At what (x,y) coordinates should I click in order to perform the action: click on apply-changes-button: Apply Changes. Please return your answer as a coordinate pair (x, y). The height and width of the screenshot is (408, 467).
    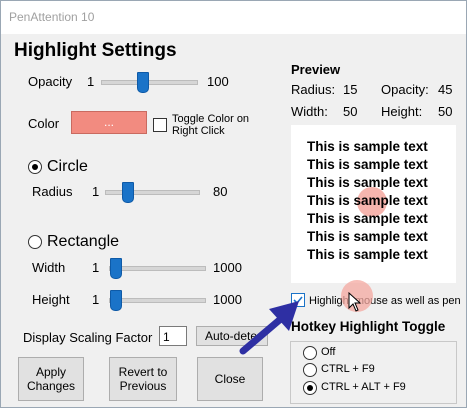
    Looking at the image, I should click on (51, 379).